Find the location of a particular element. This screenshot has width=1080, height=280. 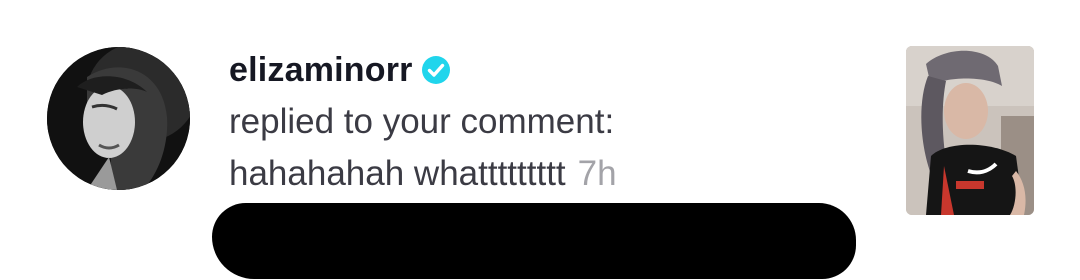

timestamp: 7h is located at coordinates (597, 173).